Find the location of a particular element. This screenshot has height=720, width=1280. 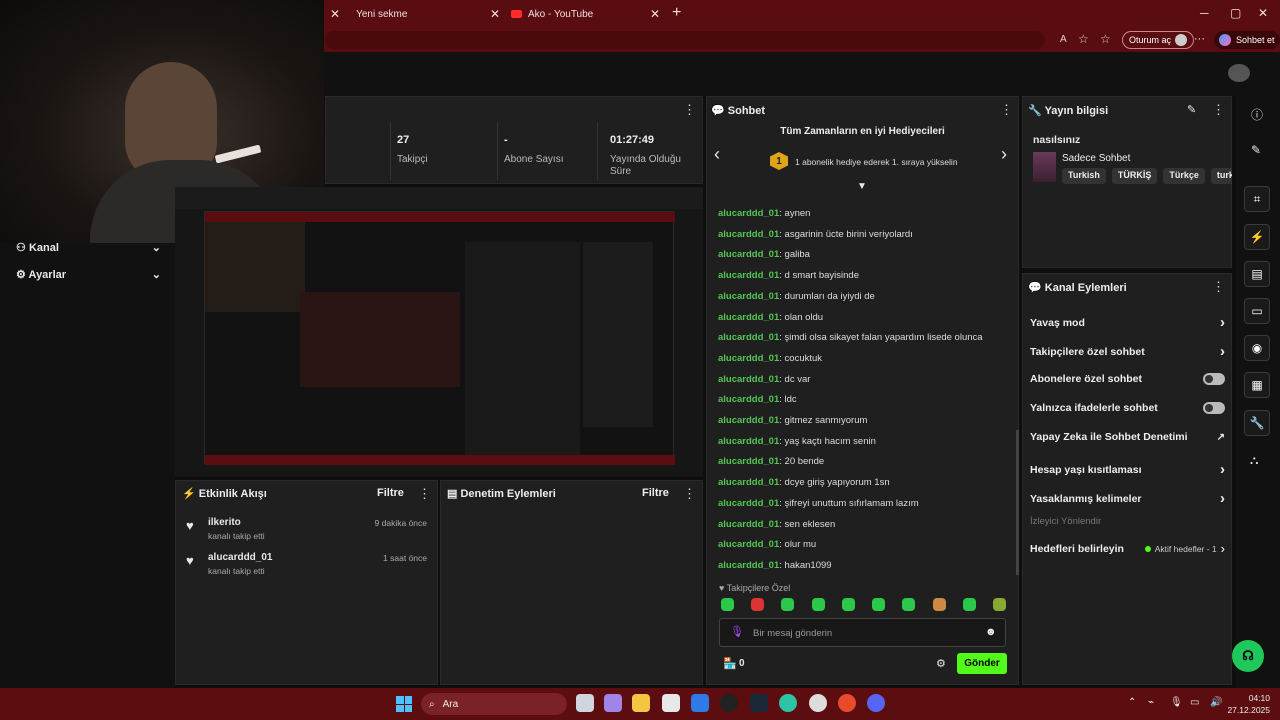

mail-icon is located at coordinates (700, 703).